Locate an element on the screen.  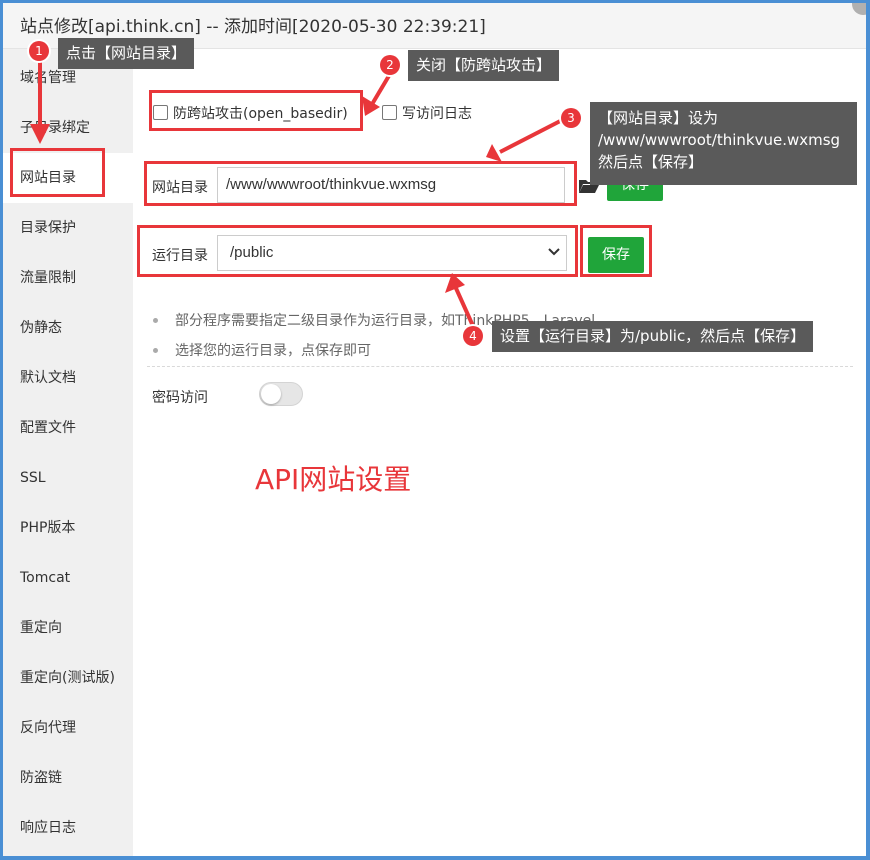
step-2-badge: 2 is located at coordinates (390, 65).